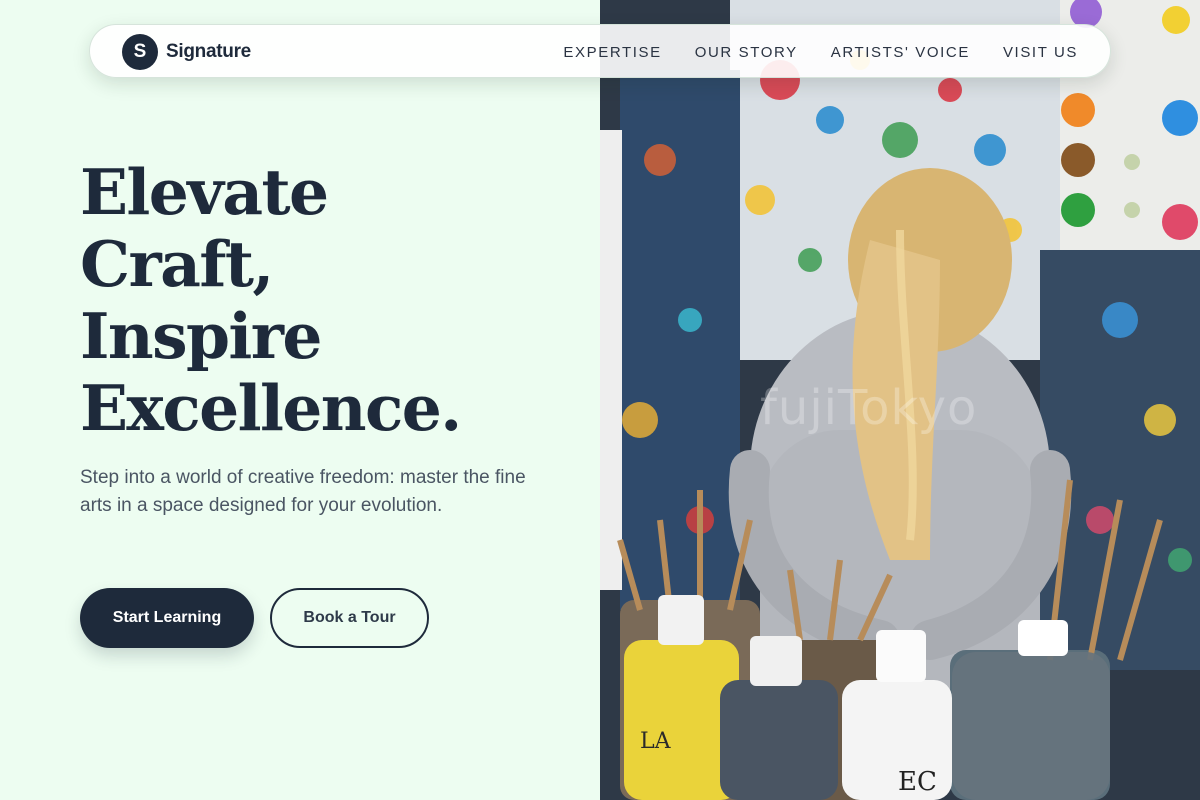  I want to click on book-a-tour-label: Book a Tour, so click(349, 617).